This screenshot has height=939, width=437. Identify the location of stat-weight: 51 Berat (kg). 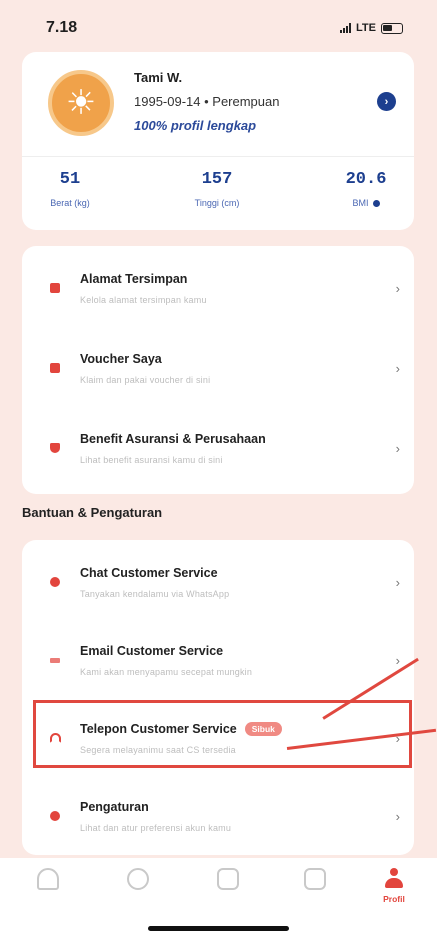
(70, 189).